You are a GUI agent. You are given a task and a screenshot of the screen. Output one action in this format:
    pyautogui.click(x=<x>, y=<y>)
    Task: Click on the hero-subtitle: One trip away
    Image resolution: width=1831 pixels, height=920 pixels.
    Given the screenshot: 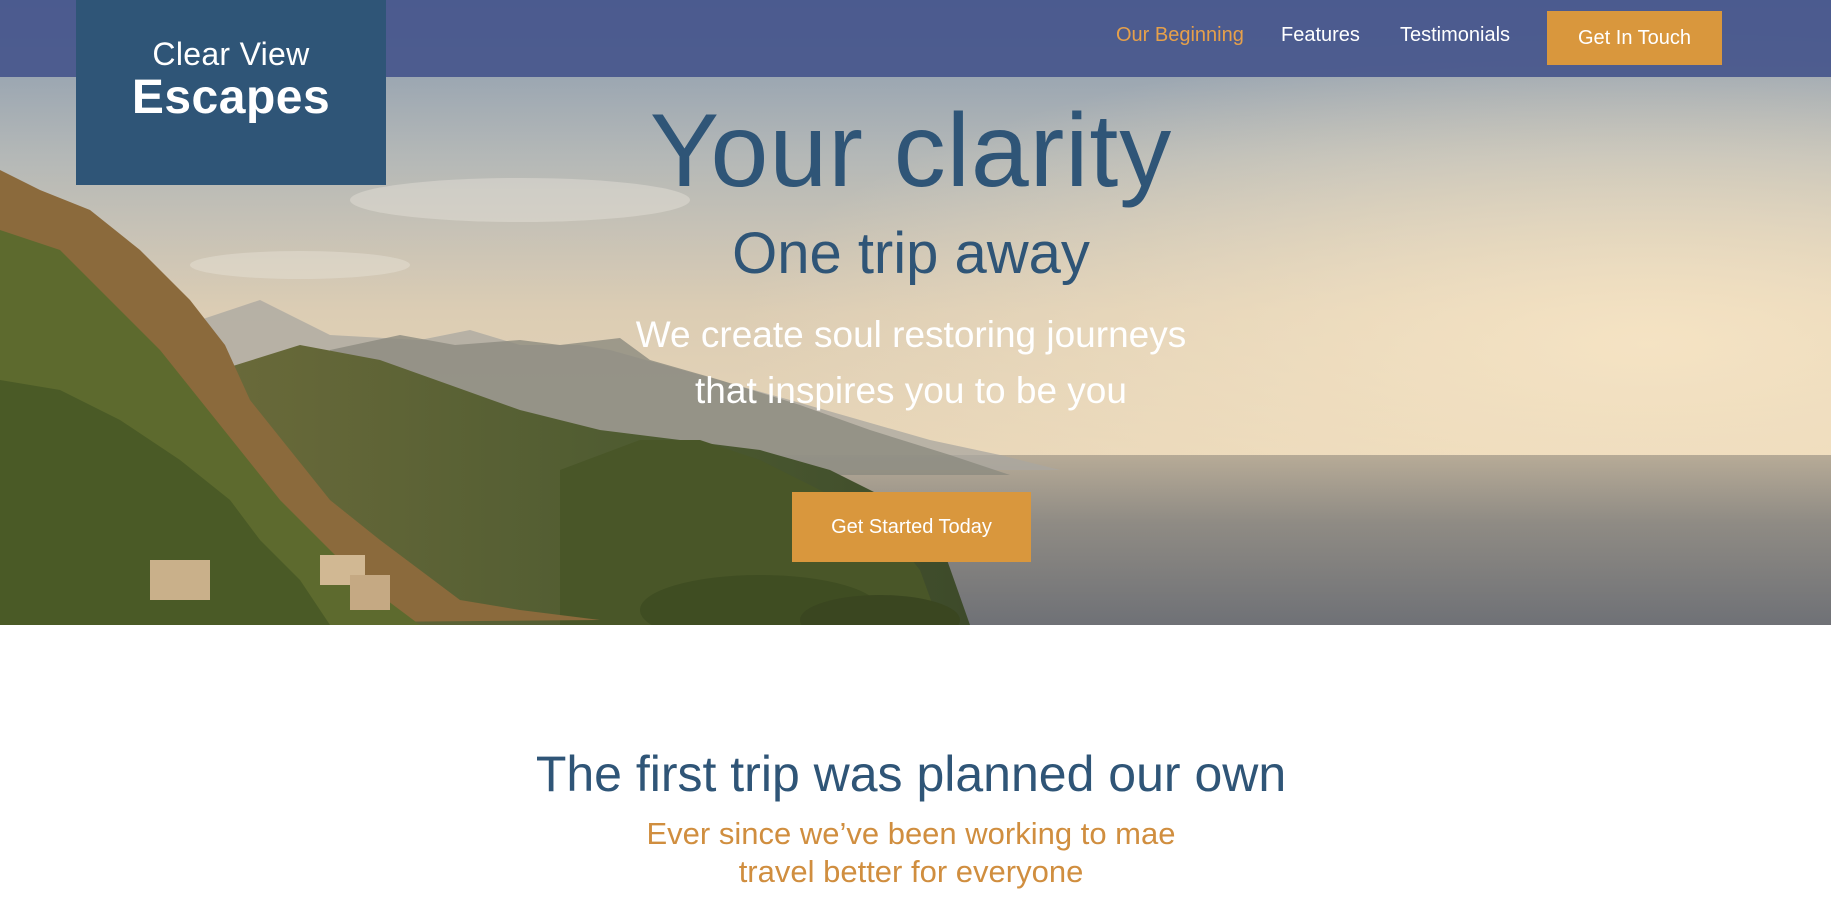 What is the action you would take?
    pyautogui.click(x=911, y=253)
    